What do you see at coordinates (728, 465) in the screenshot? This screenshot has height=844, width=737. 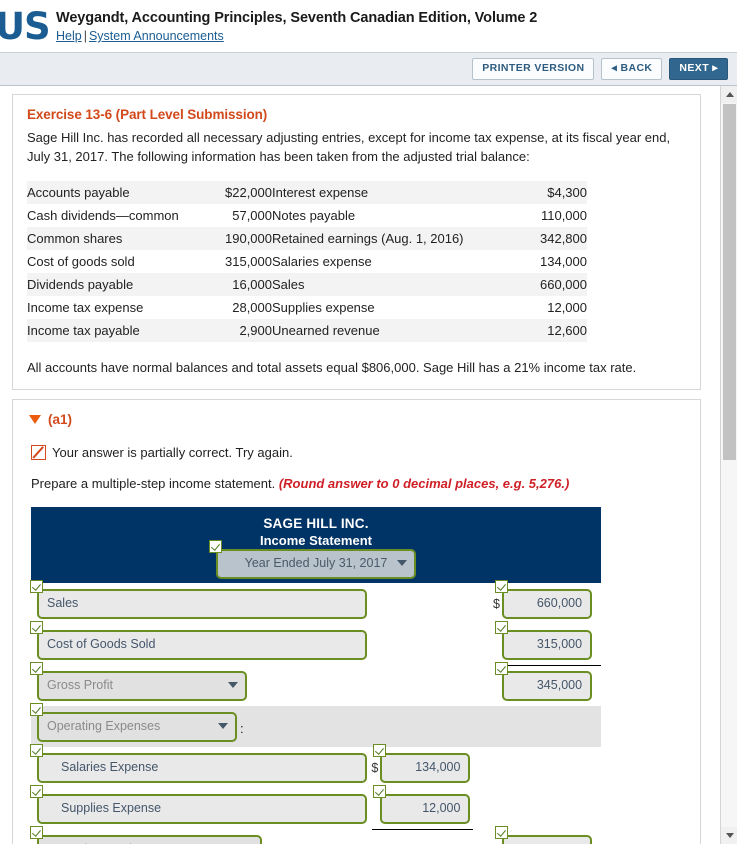 I see `vertical-scrollbar` at bounding box center [728, 465].